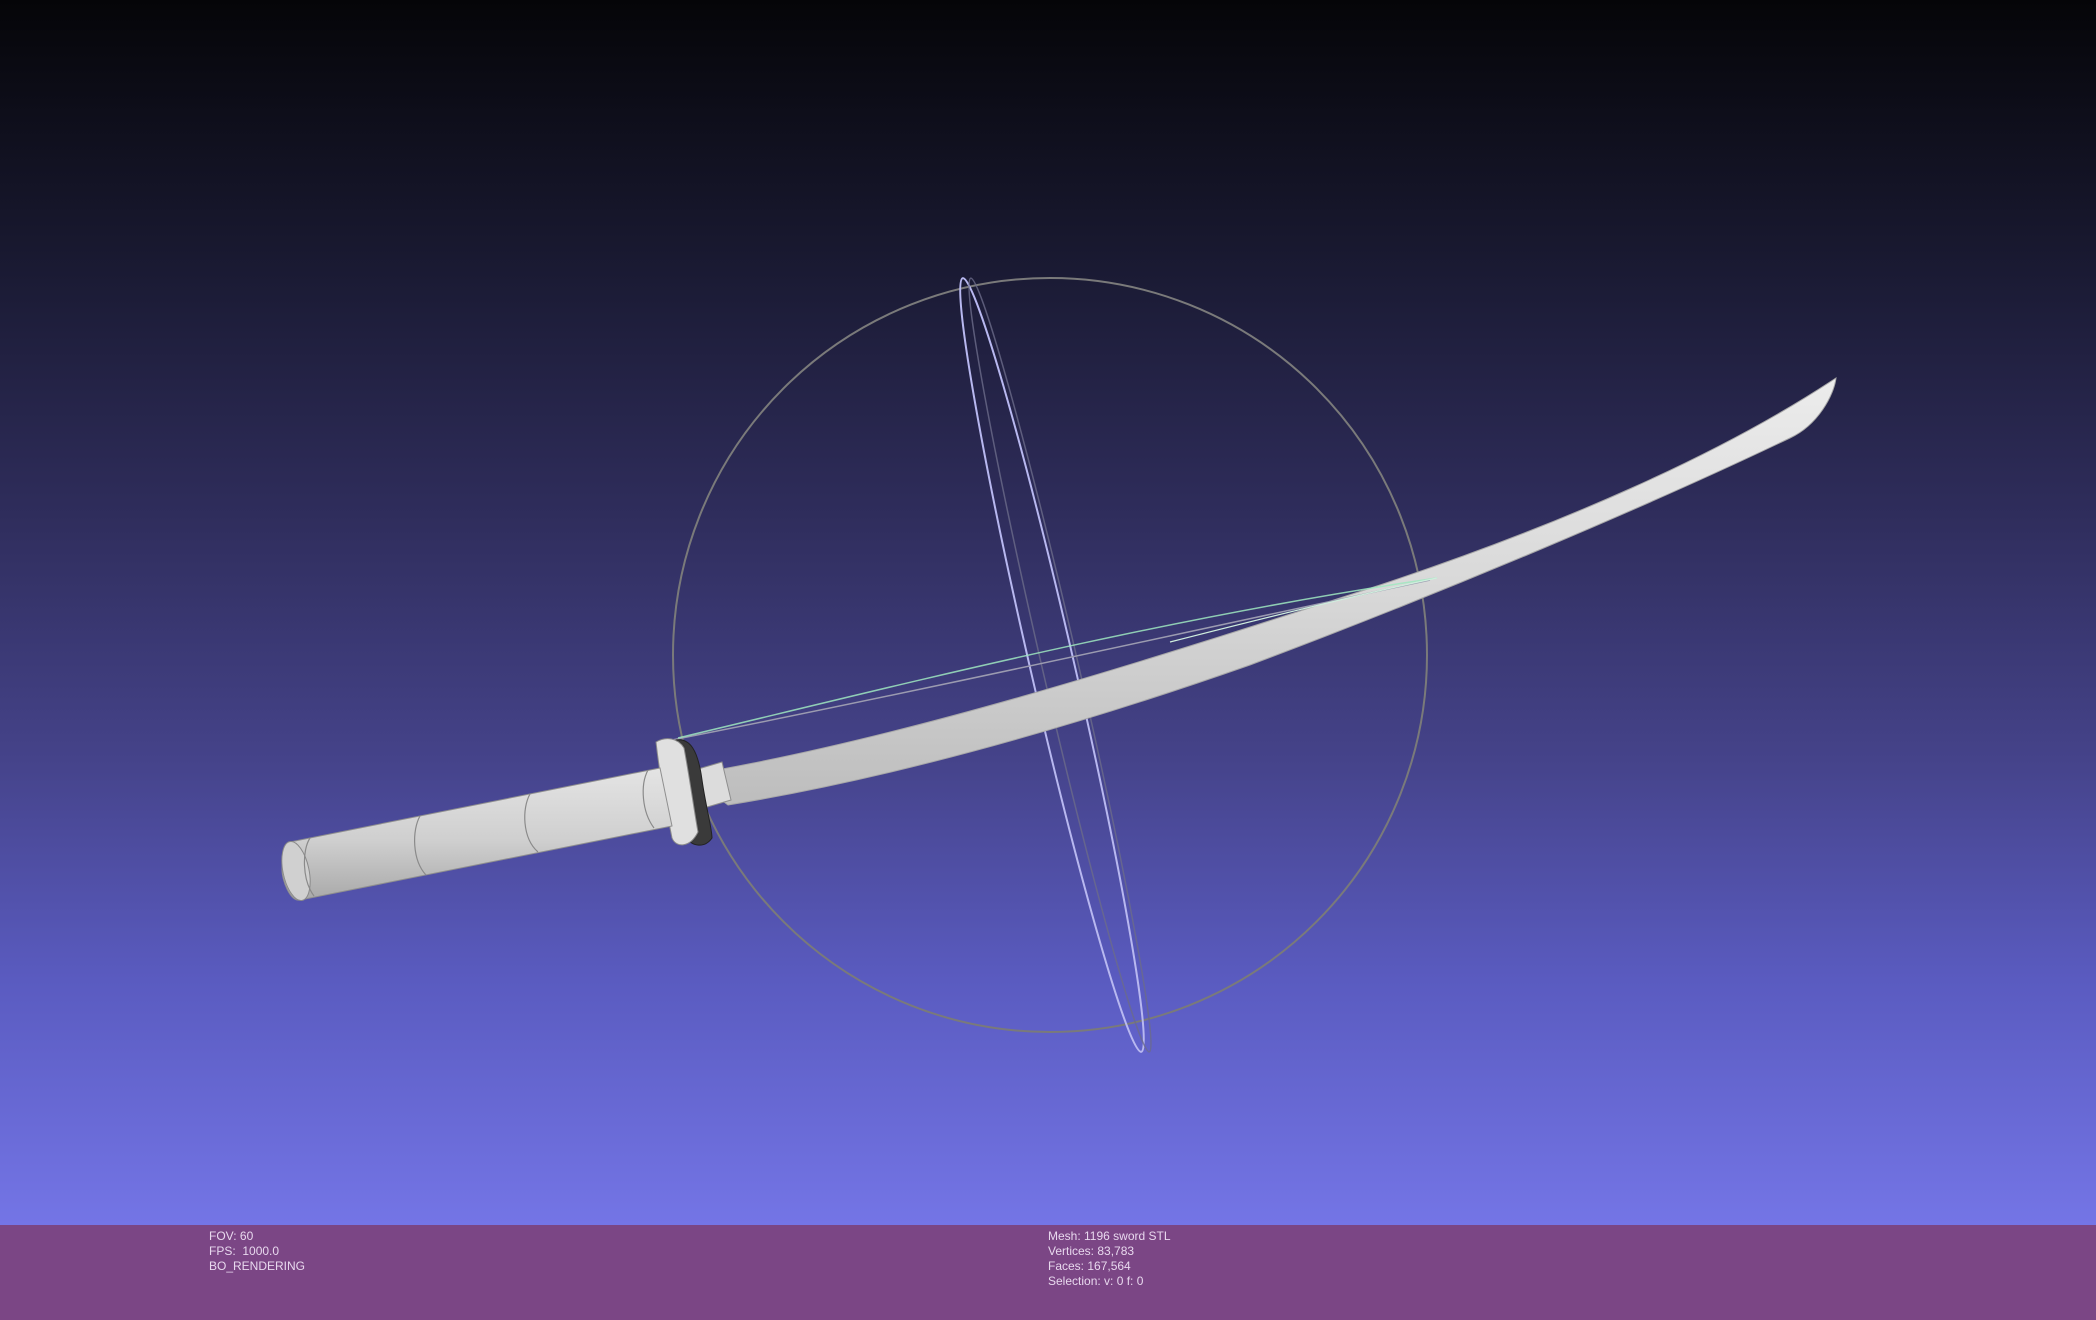  I want to click on fov-readout: FOV: 60, so click(231, 1236).